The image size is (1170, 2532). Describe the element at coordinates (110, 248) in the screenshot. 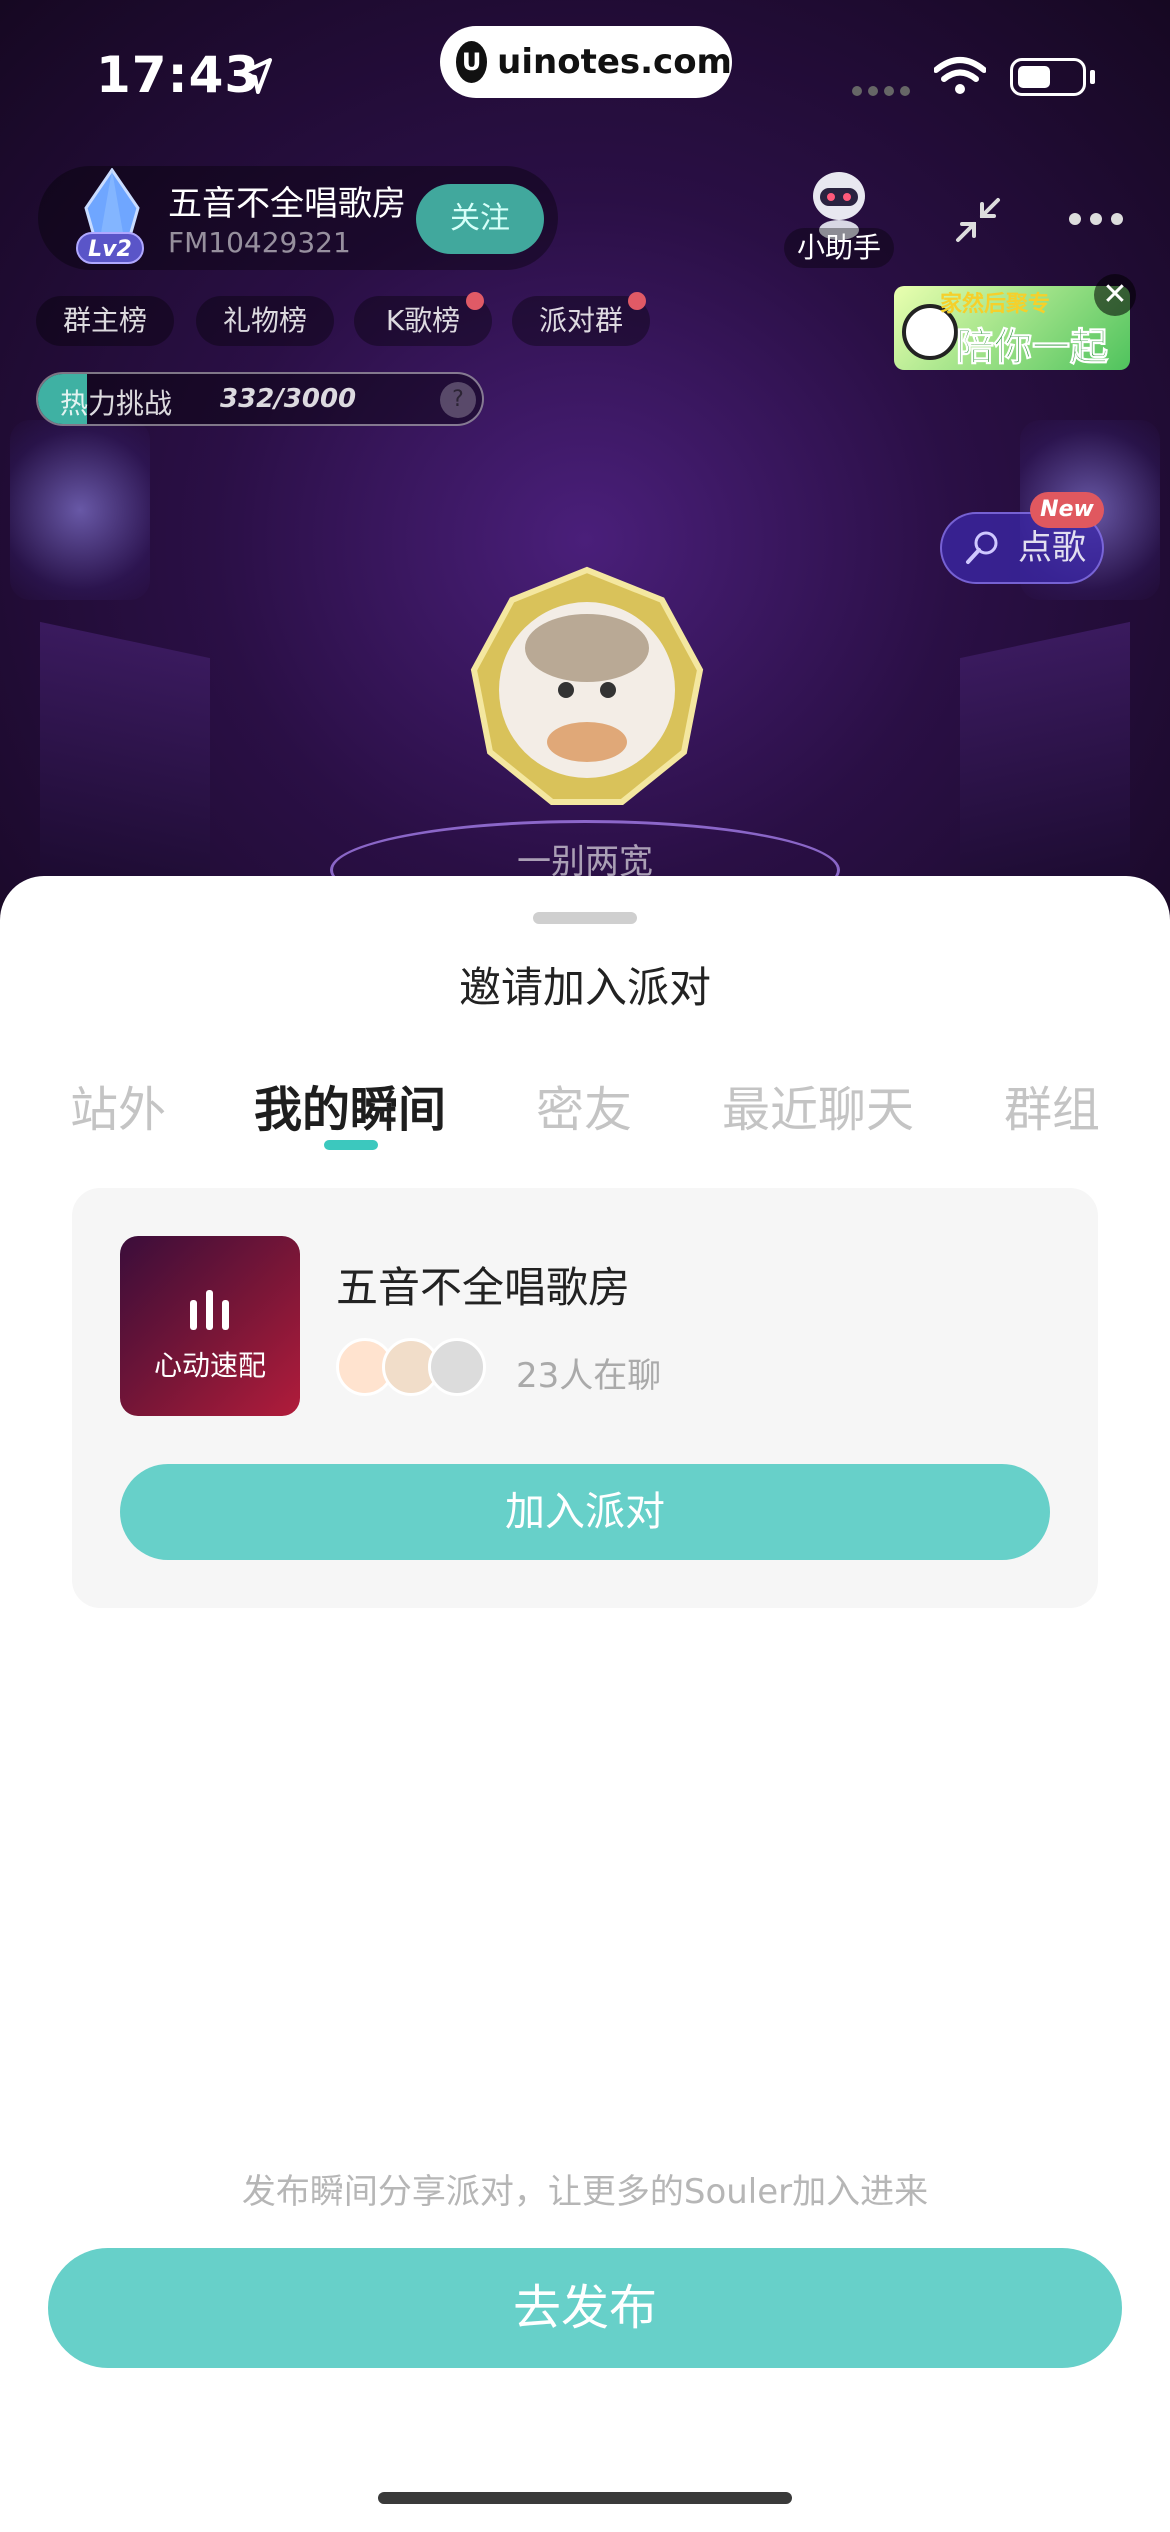

I see `level-badge: Lv2` at that location.